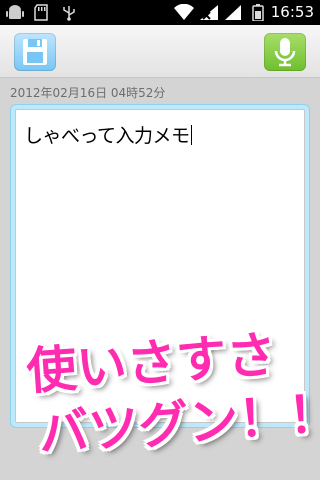  Describe the element at coordinates (88, 93) in the screenshot. I see `memo-date: 2012年02月16日 04時52分` at that location.